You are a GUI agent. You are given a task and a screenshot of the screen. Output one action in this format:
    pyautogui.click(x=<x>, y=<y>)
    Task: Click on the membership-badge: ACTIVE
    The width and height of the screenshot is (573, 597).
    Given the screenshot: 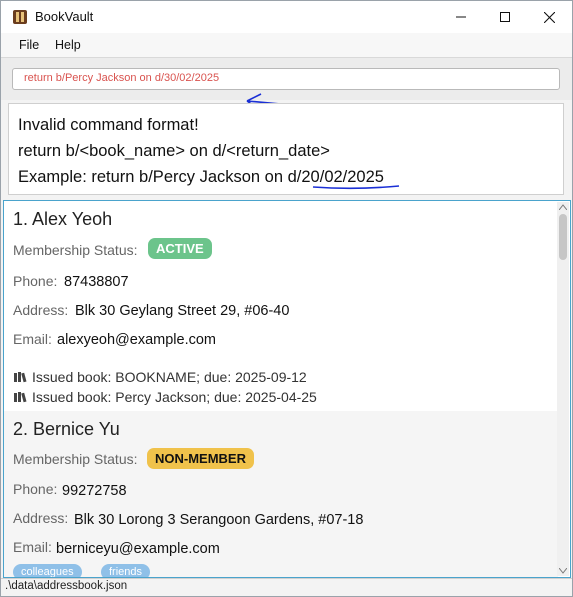 What is the action you would take?
    pyautogui.click(x=180, y=248)
    